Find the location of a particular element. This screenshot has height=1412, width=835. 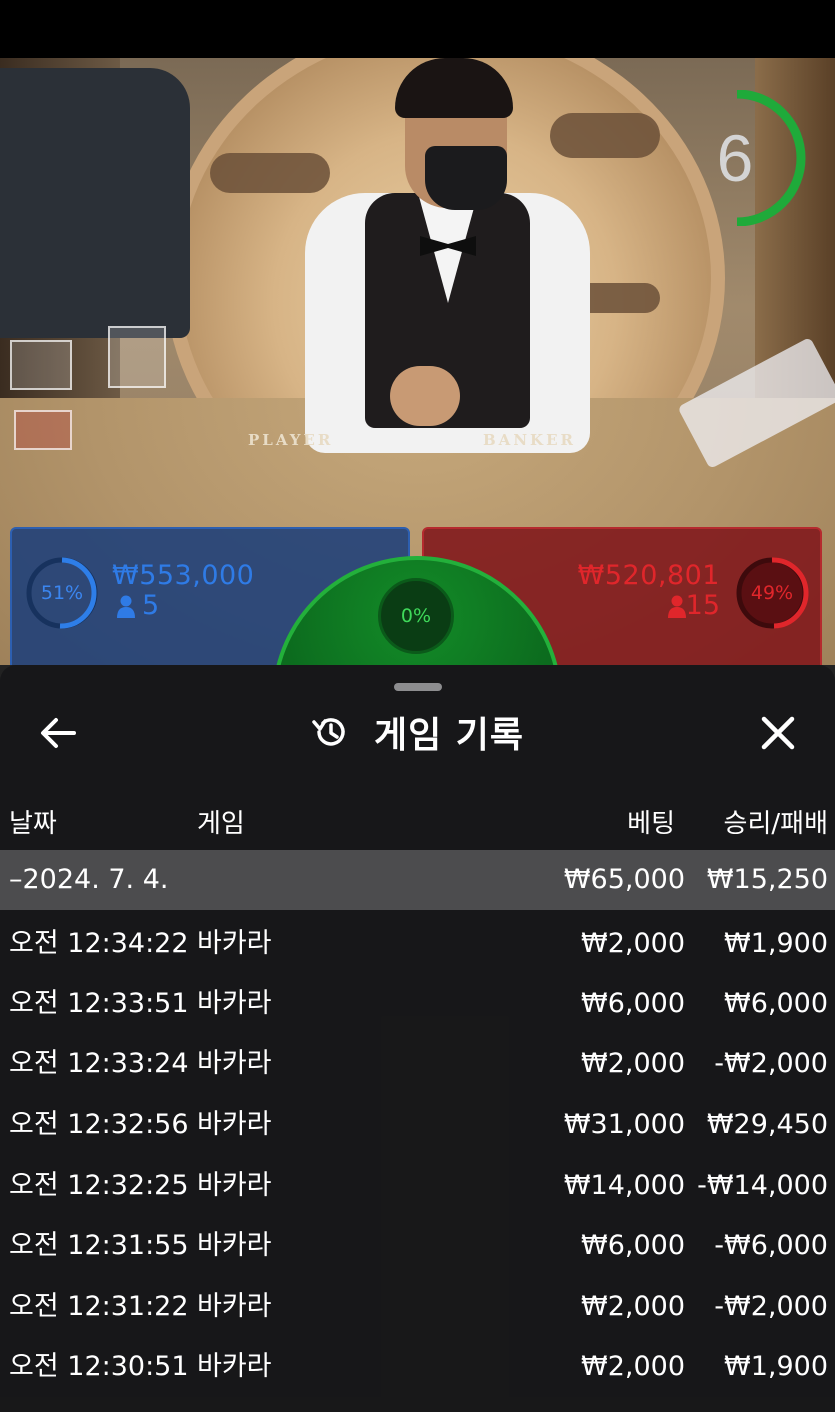

banker-total-amount: ₩520,801 is located at coordinates (648, 575).